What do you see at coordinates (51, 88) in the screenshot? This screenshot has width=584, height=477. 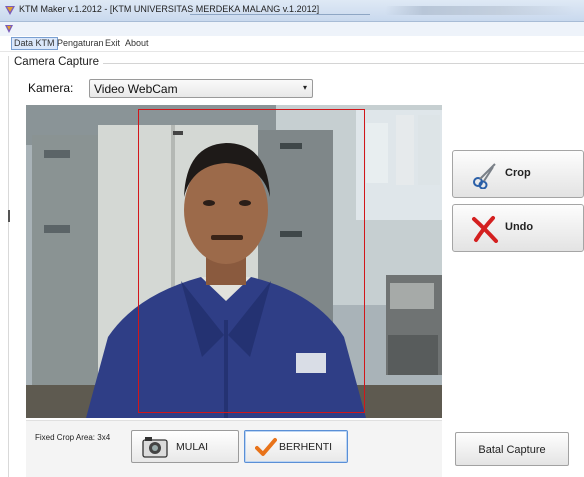 I see `kamera-label: Kamera:` at bounding box center [51, 88].